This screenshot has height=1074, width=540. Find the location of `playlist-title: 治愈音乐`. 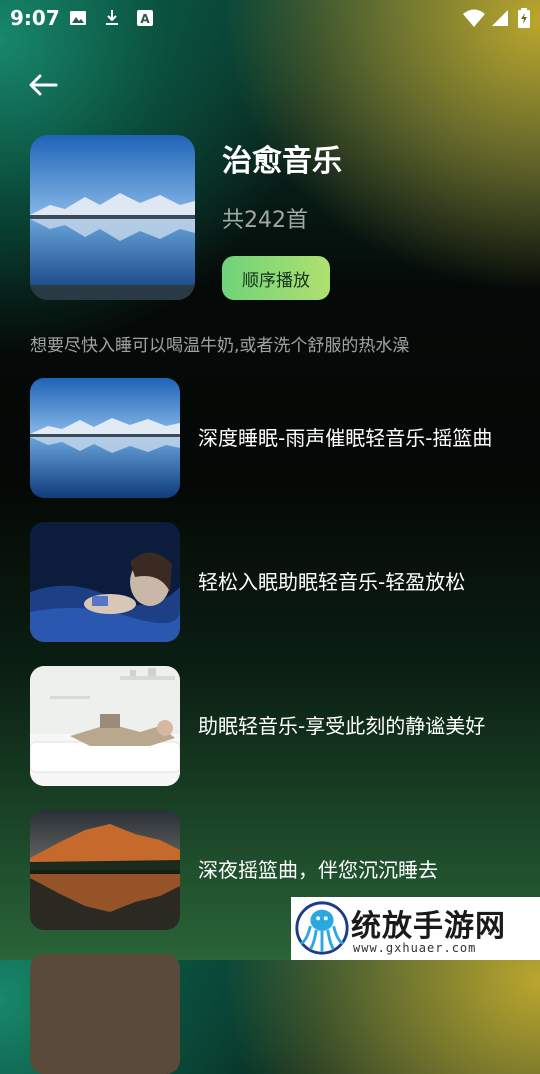

playlist-title: 治愈音乐 is located at coordinates (282, 161).